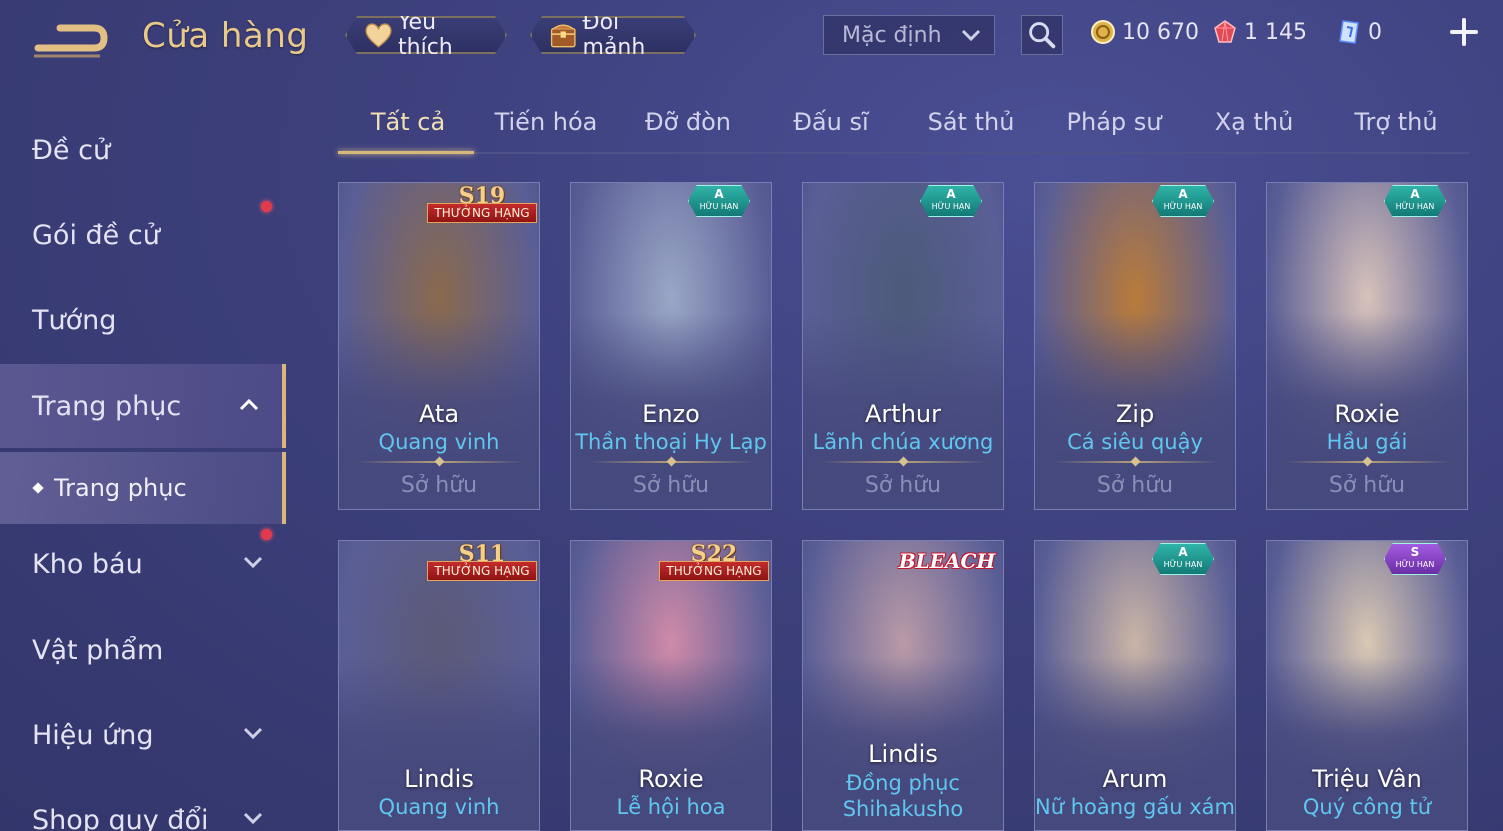 This screenshot has height=831, width=1503. I want to click on sidebar-item-treasure: Kho báu, so click(143, 564).